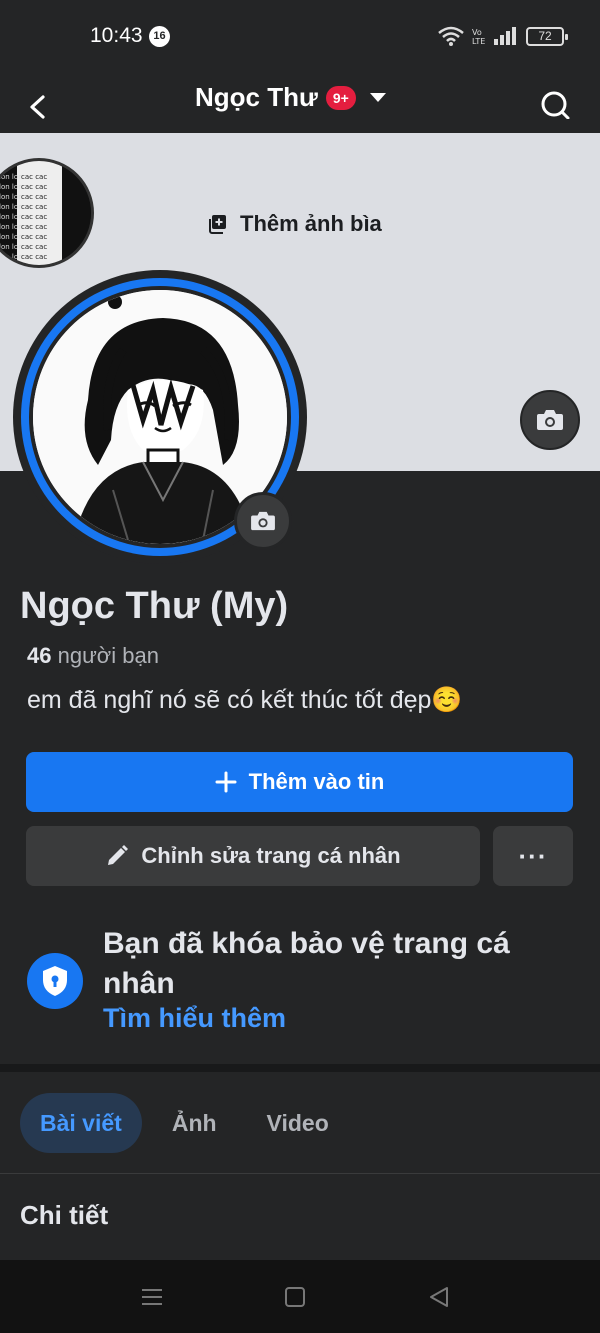 The width and height of the screenshot is (600, 1333). I want to click on page-title: Ngọc Thư, so click(256, 97).